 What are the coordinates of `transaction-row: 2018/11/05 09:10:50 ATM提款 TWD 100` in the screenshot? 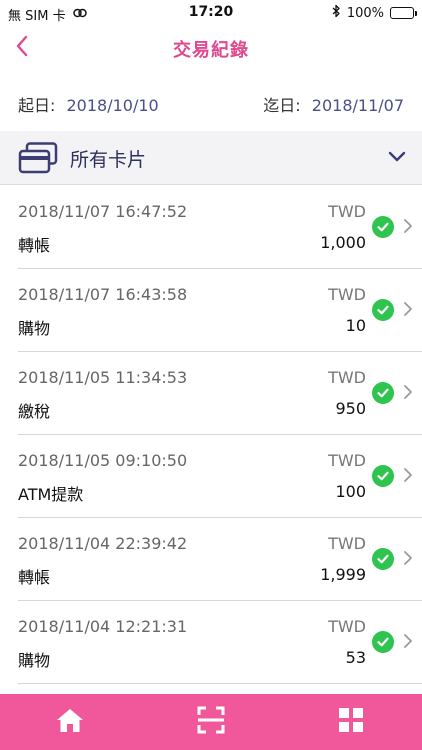 It's located at (211, 476).